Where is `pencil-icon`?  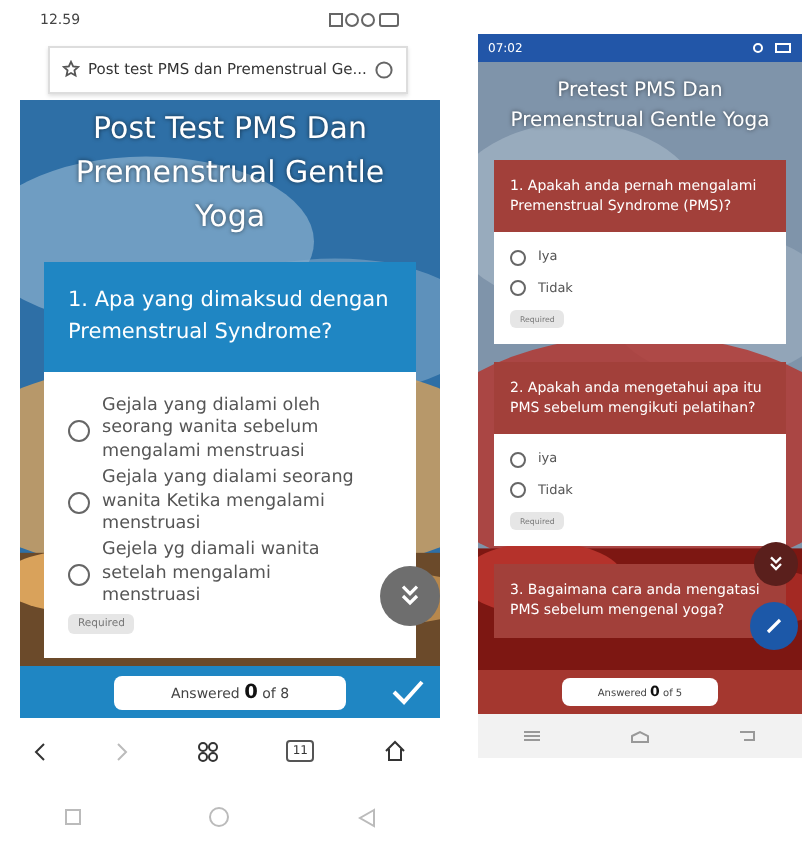
pencil-icon is located at coordinates (774, 626).